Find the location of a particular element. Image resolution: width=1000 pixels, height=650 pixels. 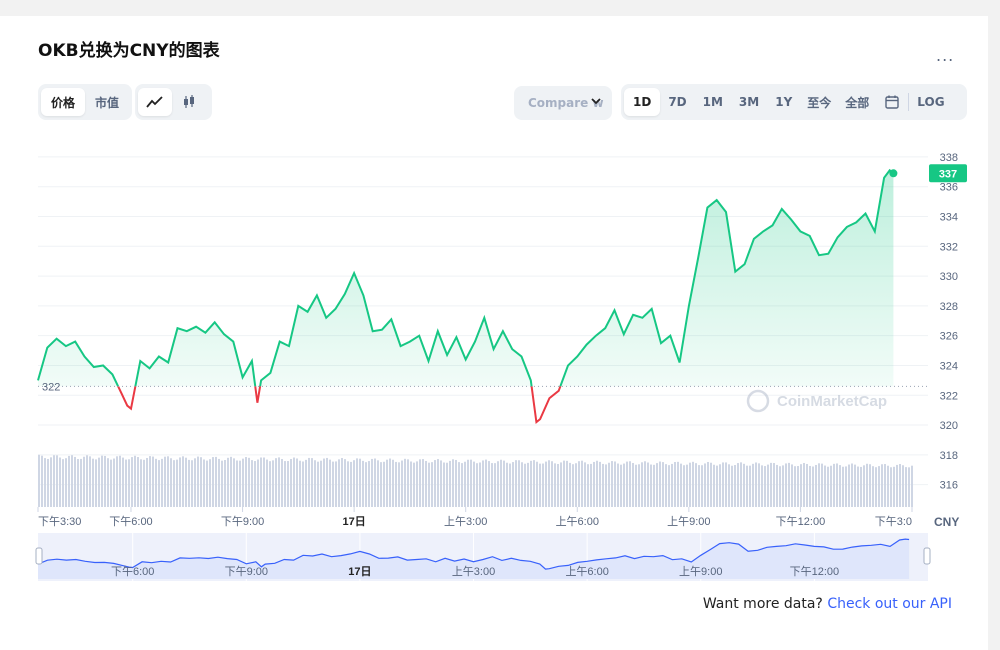

y-tick-label: 320 is located at coordinates (949, 426).